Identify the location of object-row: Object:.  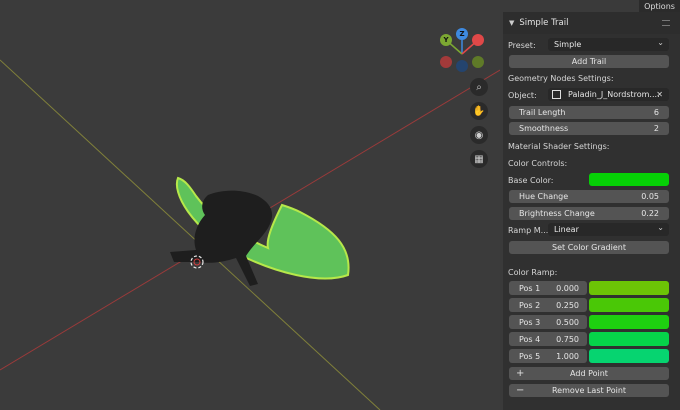
(522, 95).